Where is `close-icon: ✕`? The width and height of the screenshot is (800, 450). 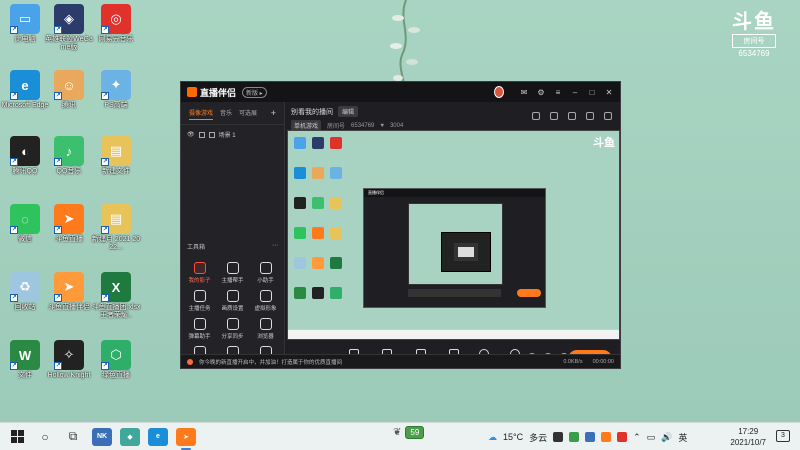
close-icon: ✕ is located at coordinates (609, 92).